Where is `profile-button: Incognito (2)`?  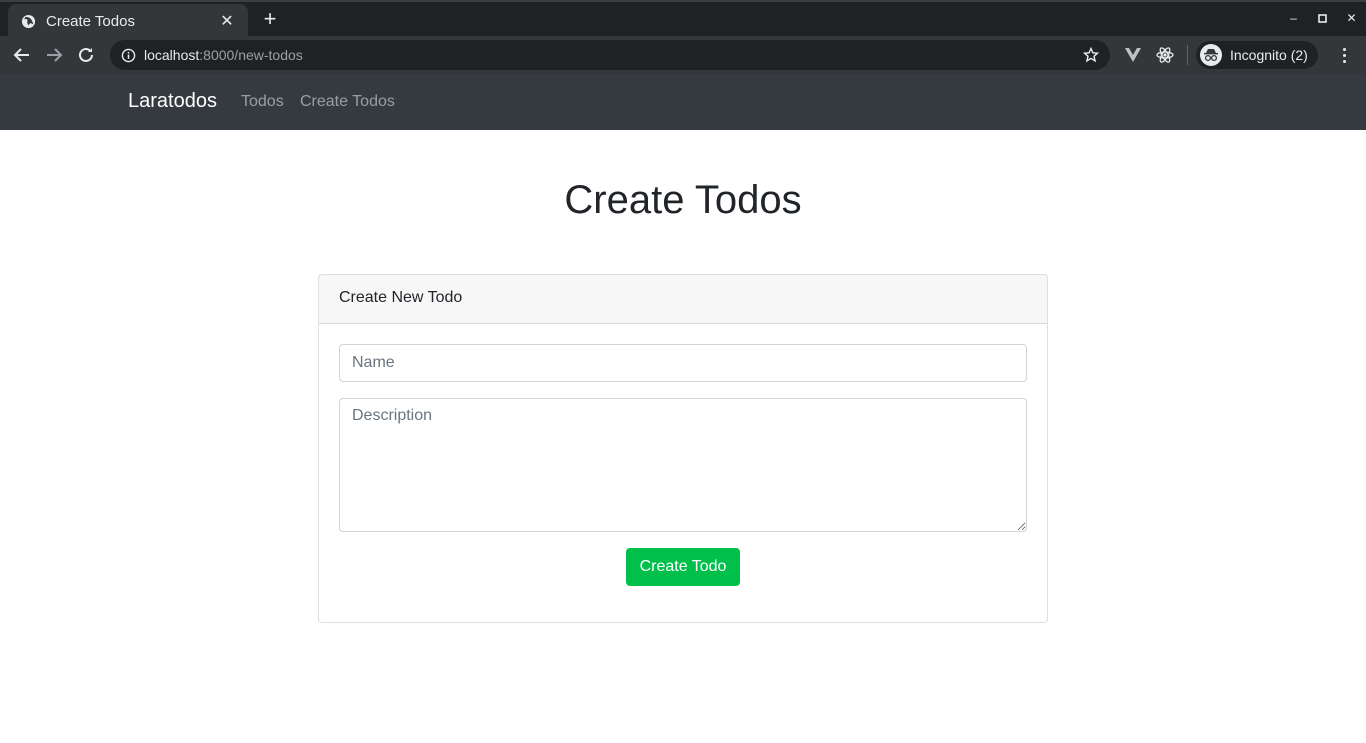 profile-button: Incognito (2) is located at coordinates (1257, 55).